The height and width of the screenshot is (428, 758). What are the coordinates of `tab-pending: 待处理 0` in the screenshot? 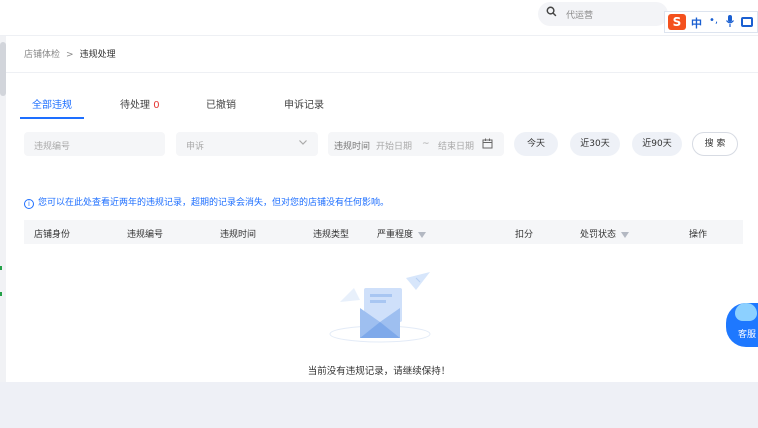 It's located at (140, 103).